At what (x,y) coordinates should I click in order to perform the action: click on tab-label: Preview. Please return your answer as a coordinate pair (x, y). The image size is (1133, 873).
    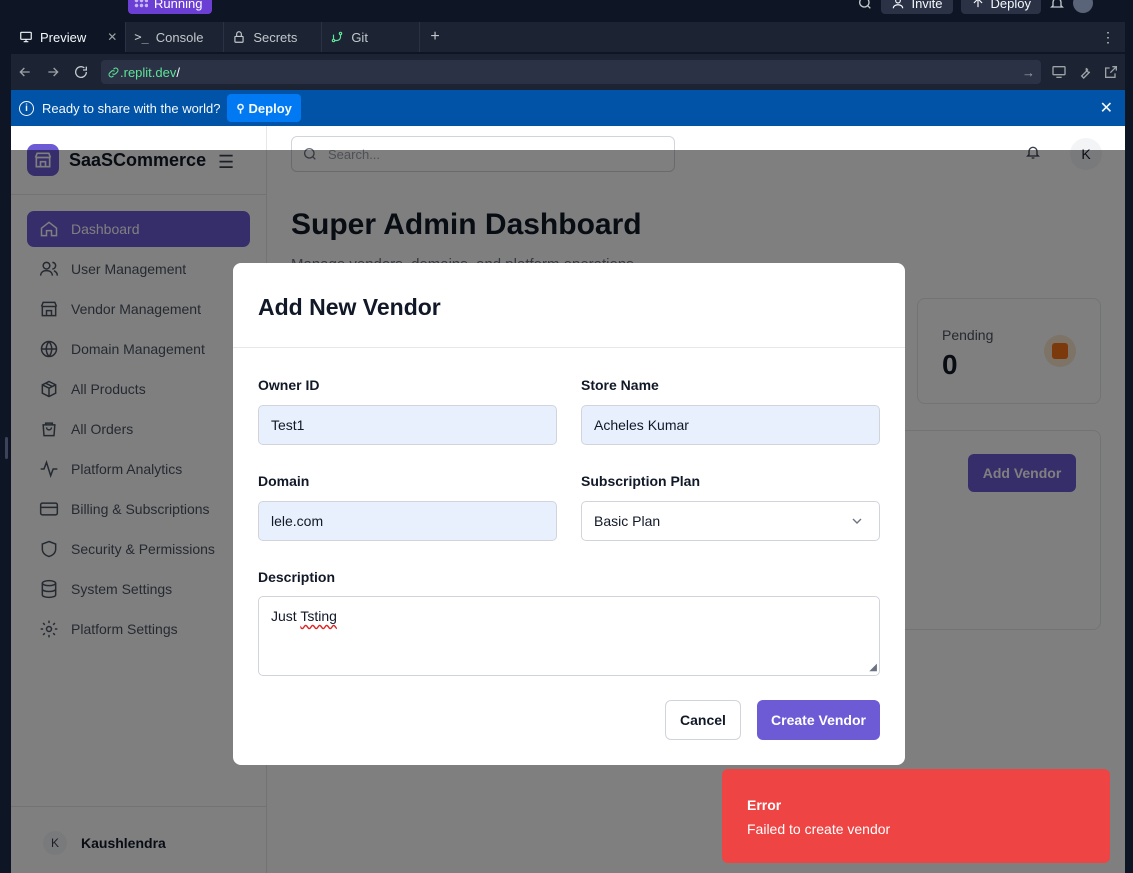
    Looking at the image, I should click on (63, 37).